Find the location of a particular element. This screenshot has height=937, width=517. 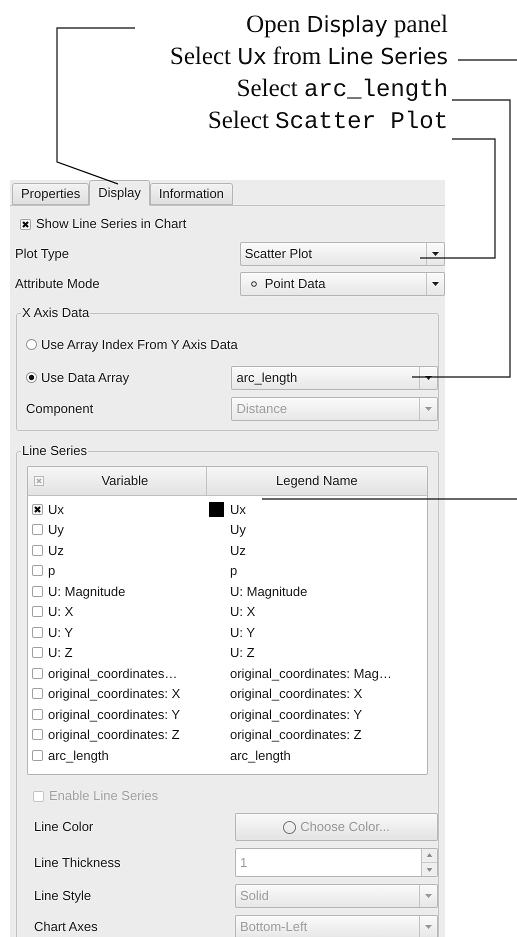

legend-name: U: Magnitude is located at coordinates (269, 591).